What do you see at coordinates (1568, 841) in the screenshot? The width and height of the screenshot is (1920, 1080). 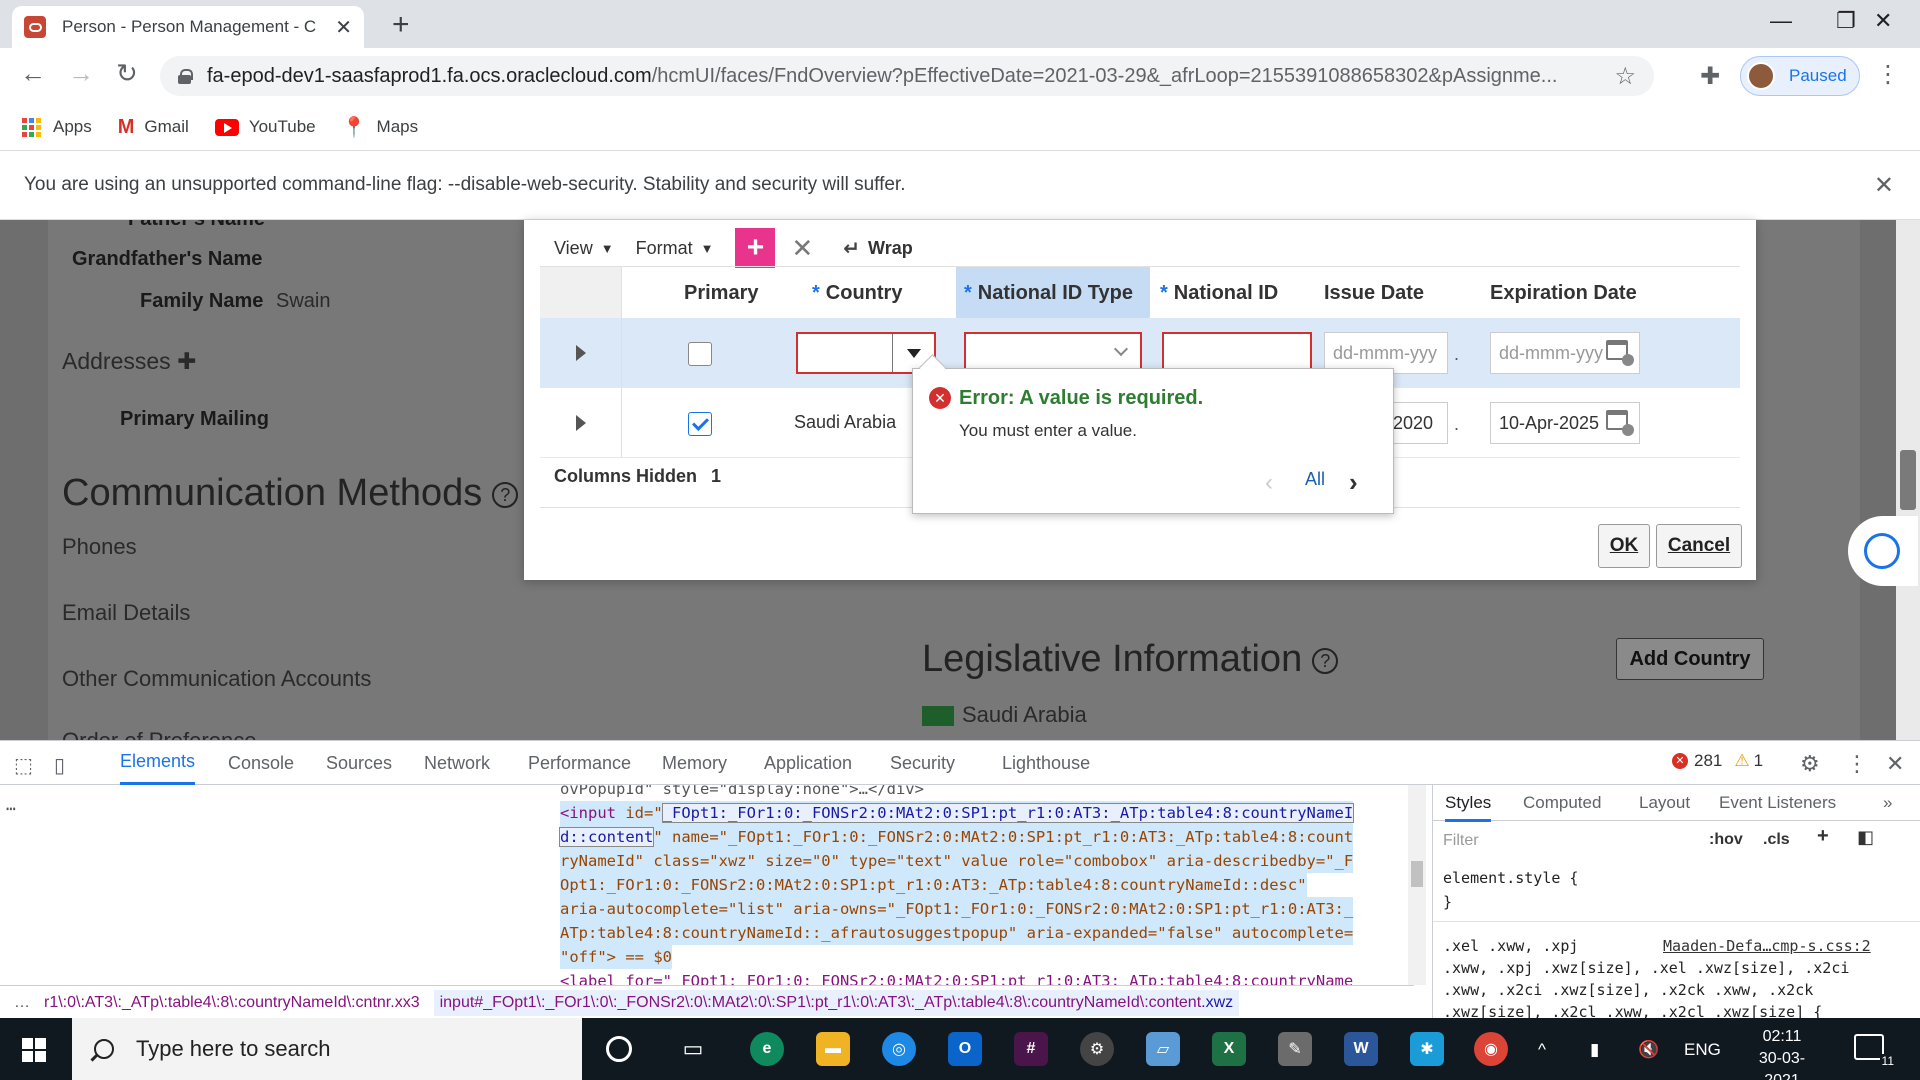 I see `styles-filter-input: Filter` at bounding box center [1568, 841].